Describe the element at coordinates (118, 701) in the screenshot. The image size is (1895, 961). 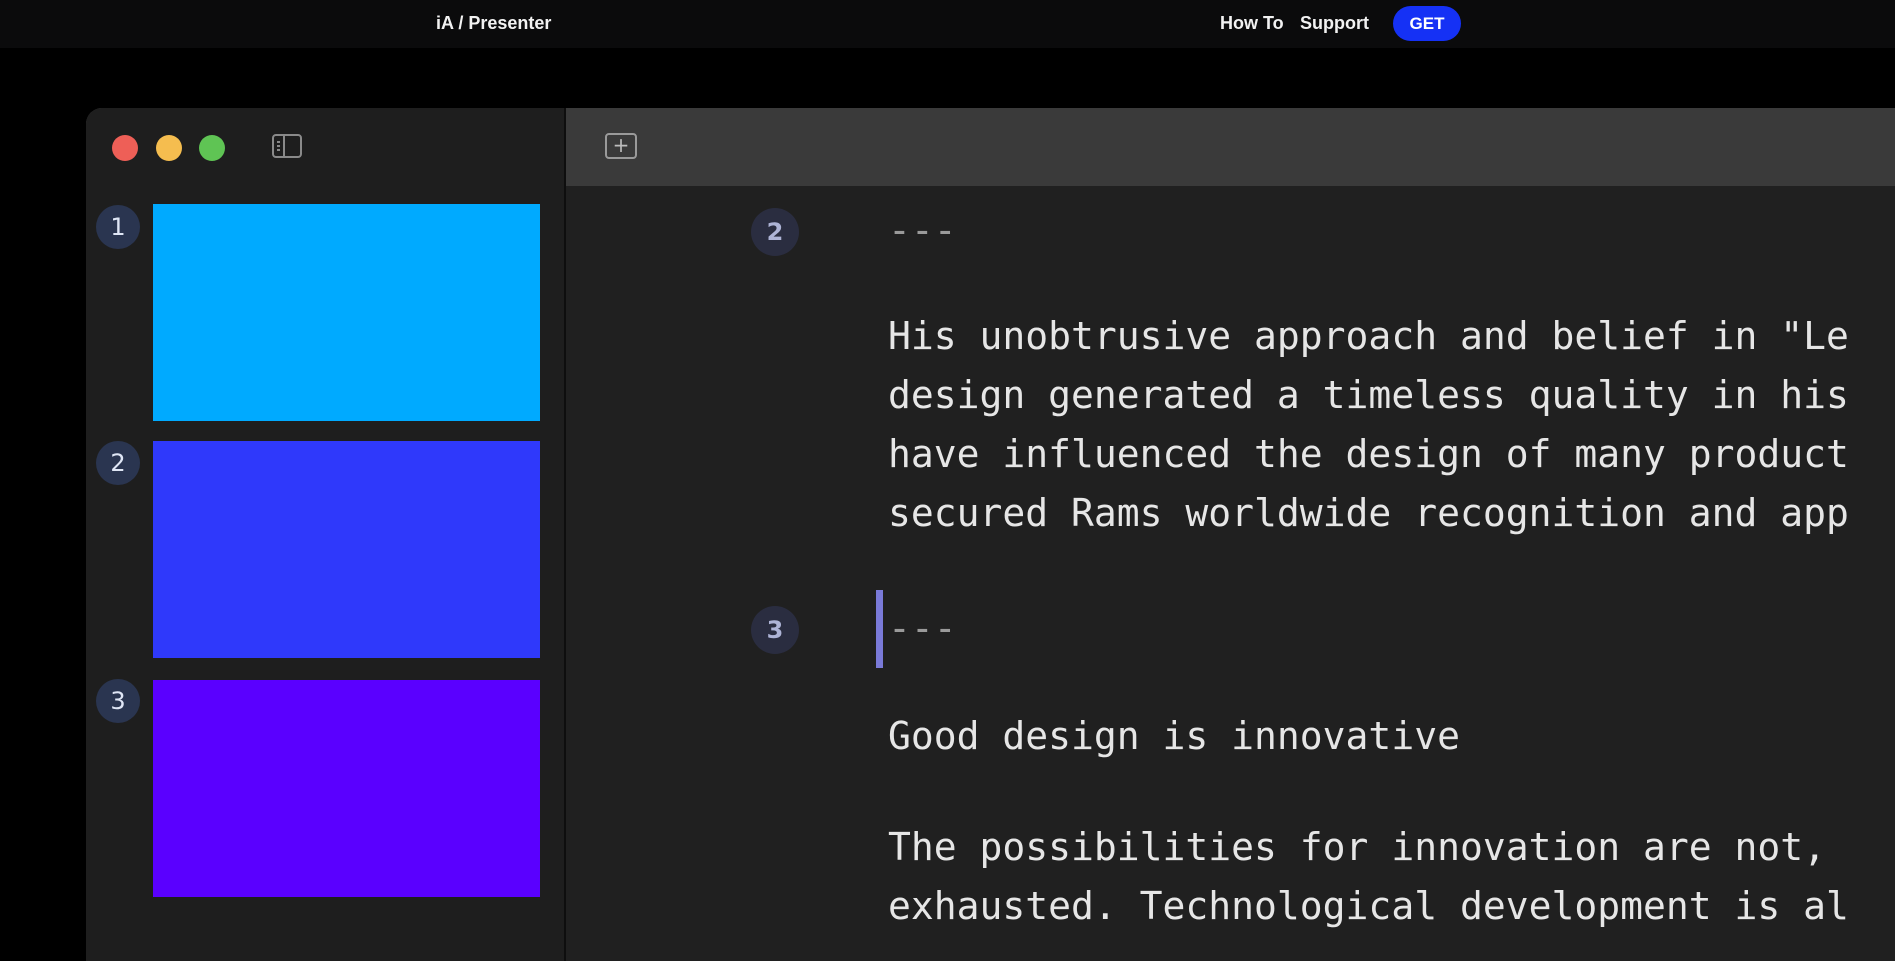
I see `slide-number-badge: 3` at that location.